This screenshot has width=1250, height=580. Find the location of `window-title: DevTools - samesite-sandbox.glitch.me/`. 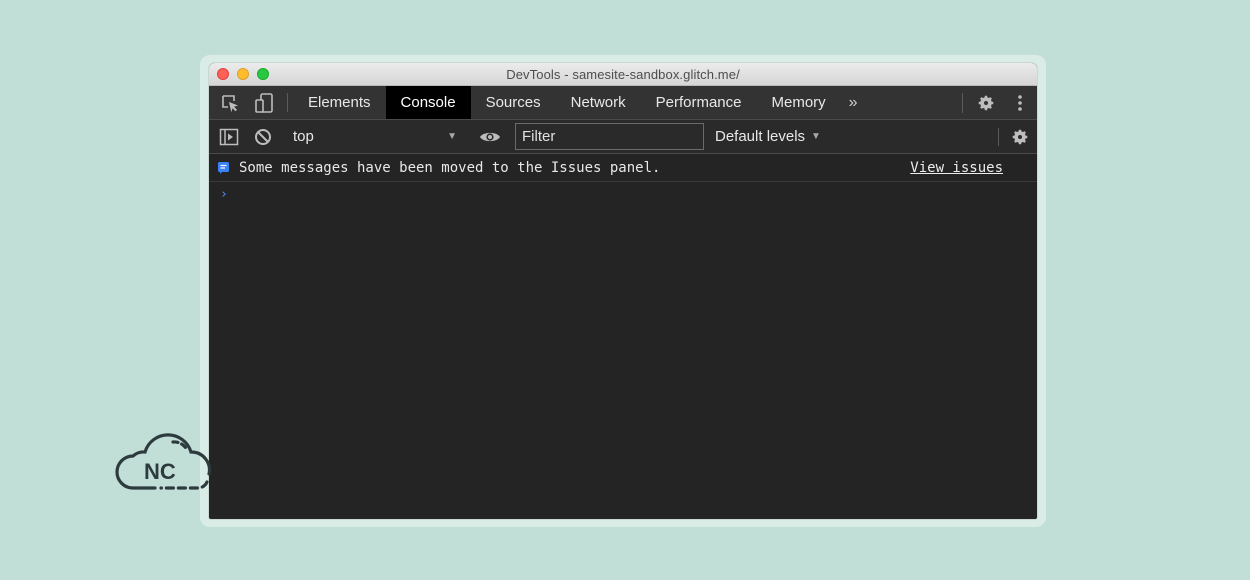

window-title: DevTools - samesite-sandbox.glitch.me/ is located at coordinates (623, 74).